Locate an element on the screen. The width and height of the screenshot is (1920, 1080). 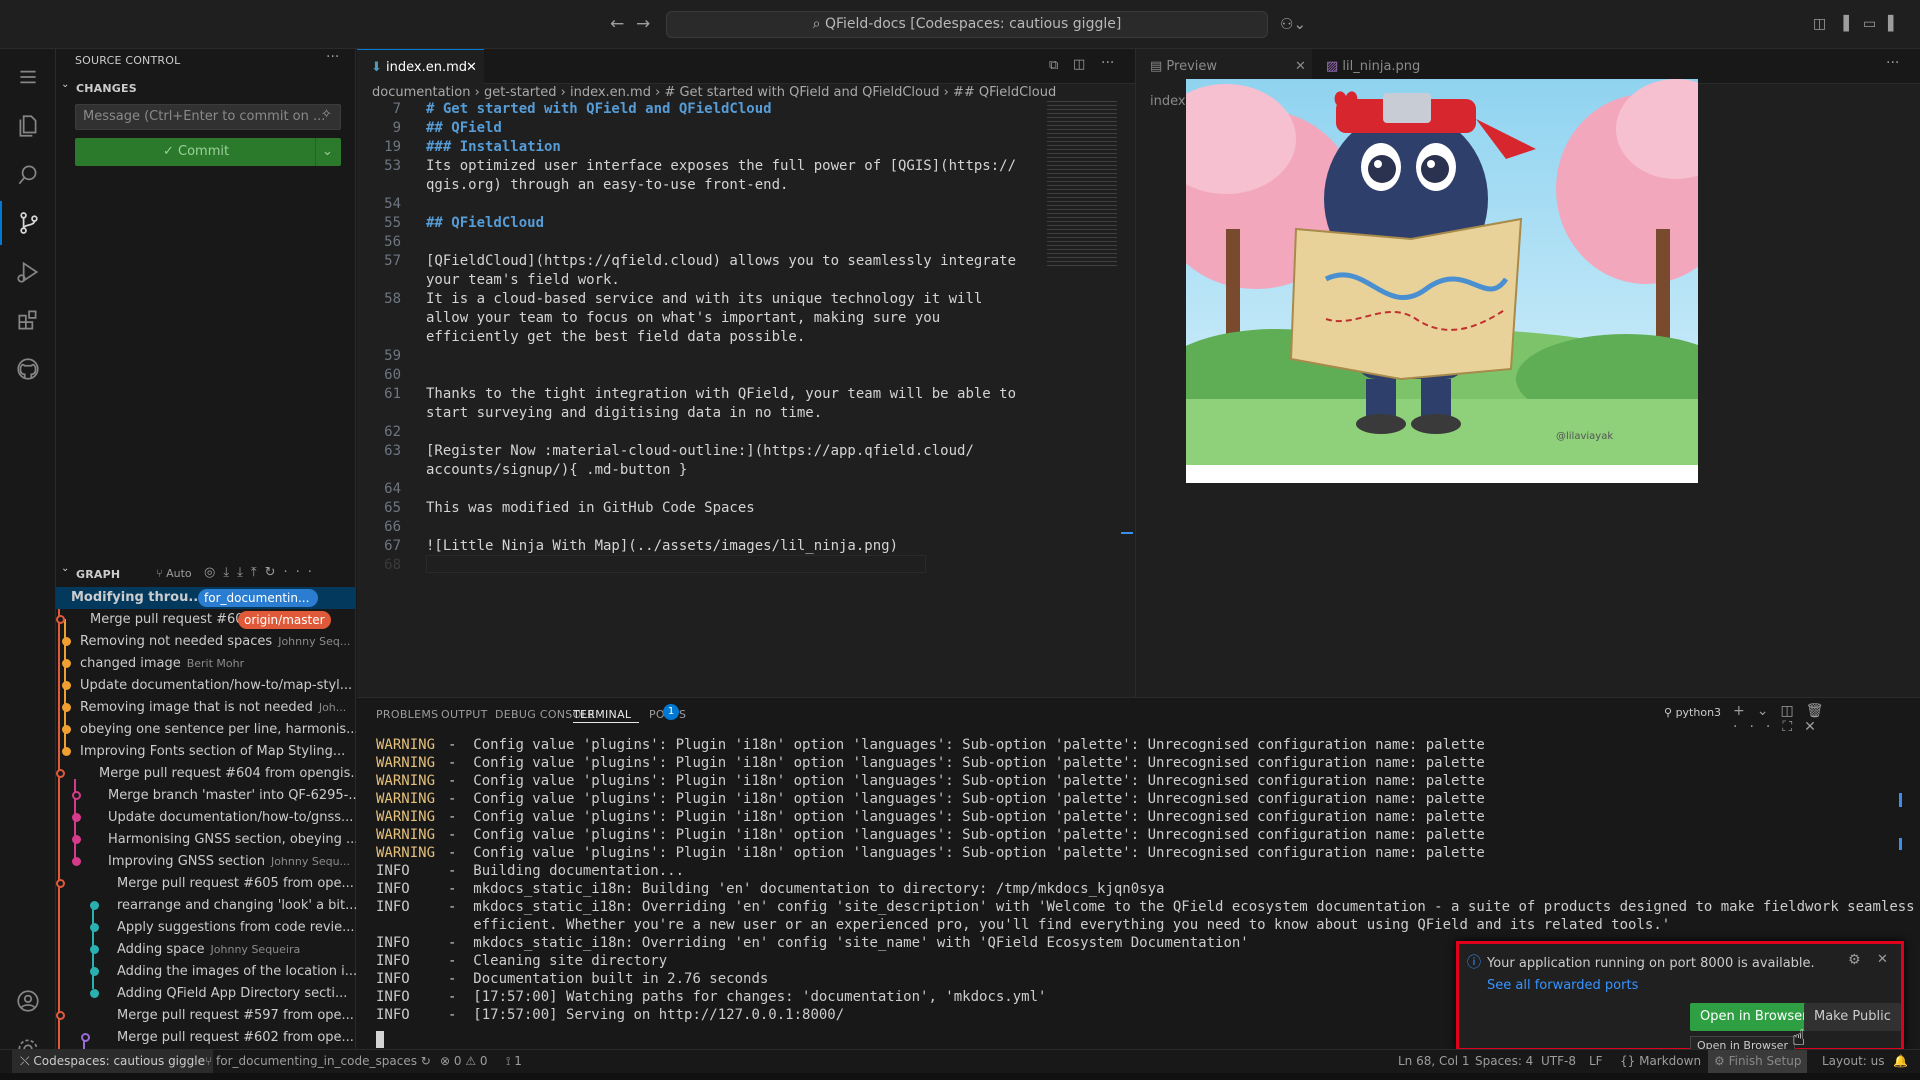
cursor-position: Ln 68, Col 1 is located at coordinates (1434, 1061).